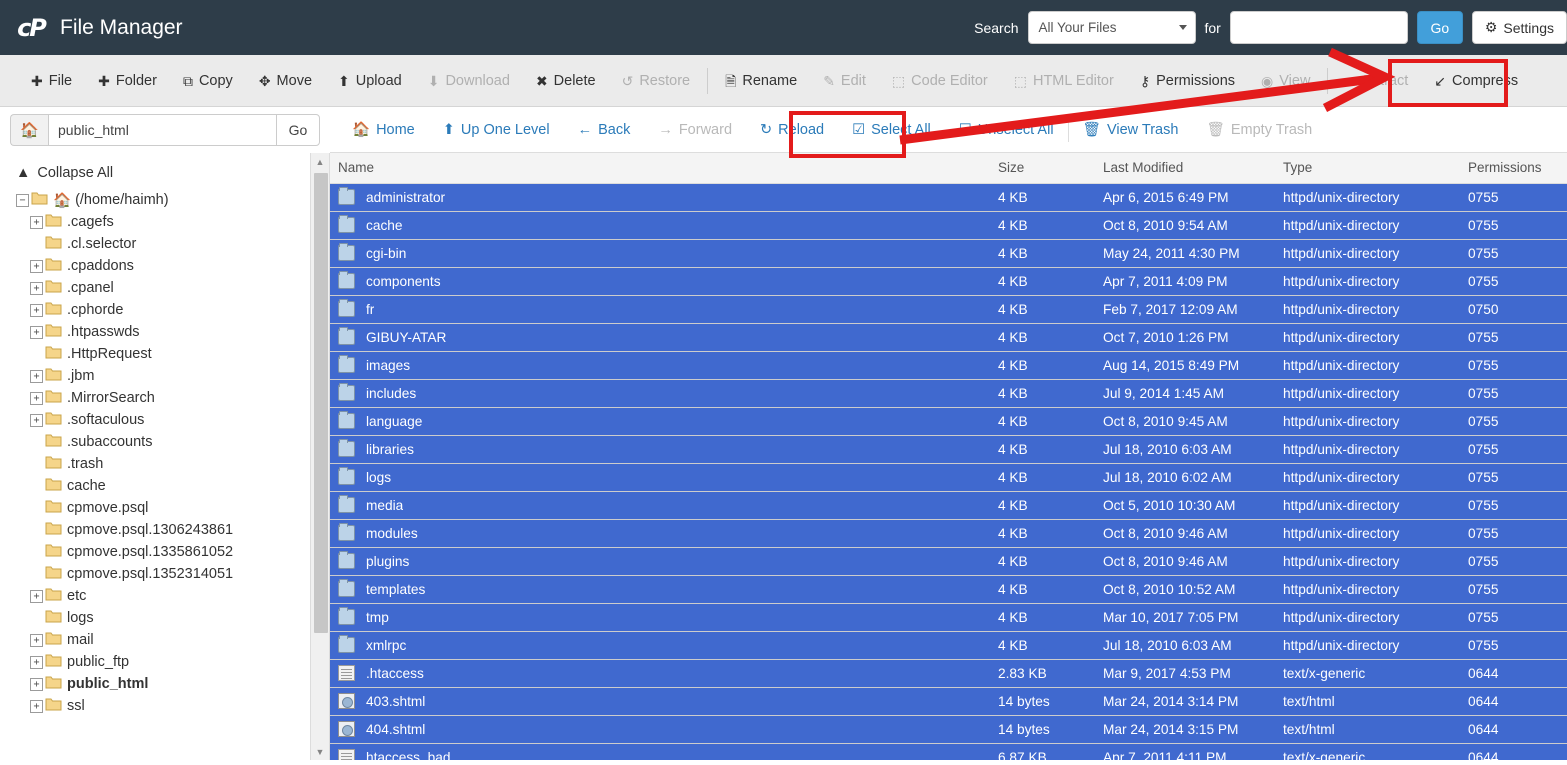  Describe the element at coordinates (298, 130) in the screenshot. I see `path-go-button: Go` at that location.